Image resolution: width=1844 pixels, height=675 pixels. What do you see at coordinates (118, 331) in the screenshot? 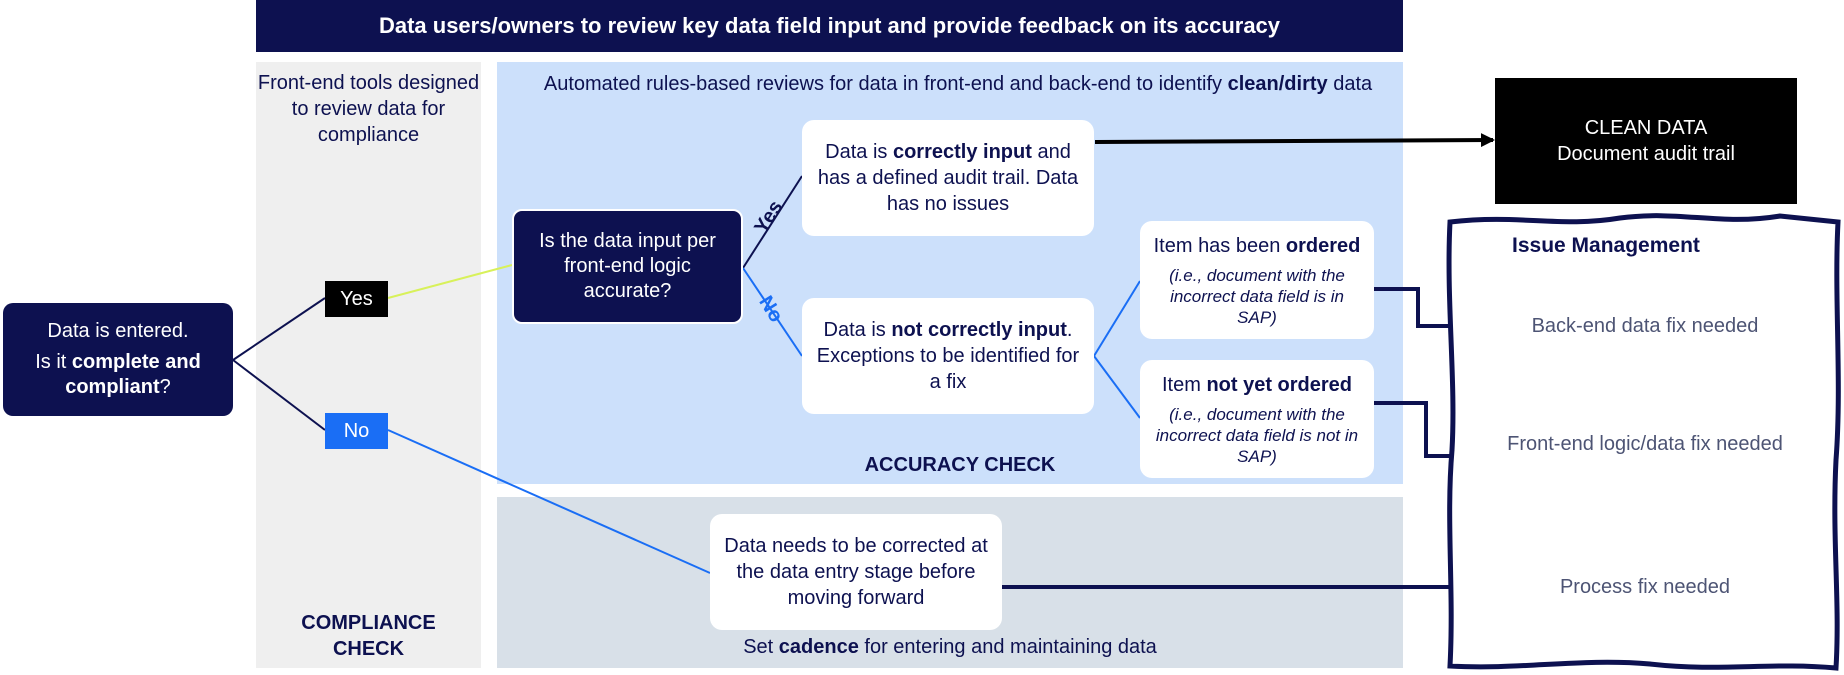
I see `start-line1: Data is entered.` at bounding box center [118, 331].